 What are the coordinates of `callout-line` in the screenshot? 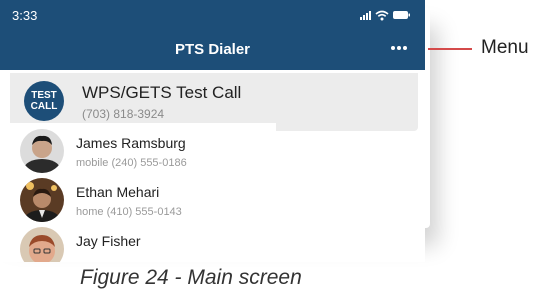 It's located at (450, 49).